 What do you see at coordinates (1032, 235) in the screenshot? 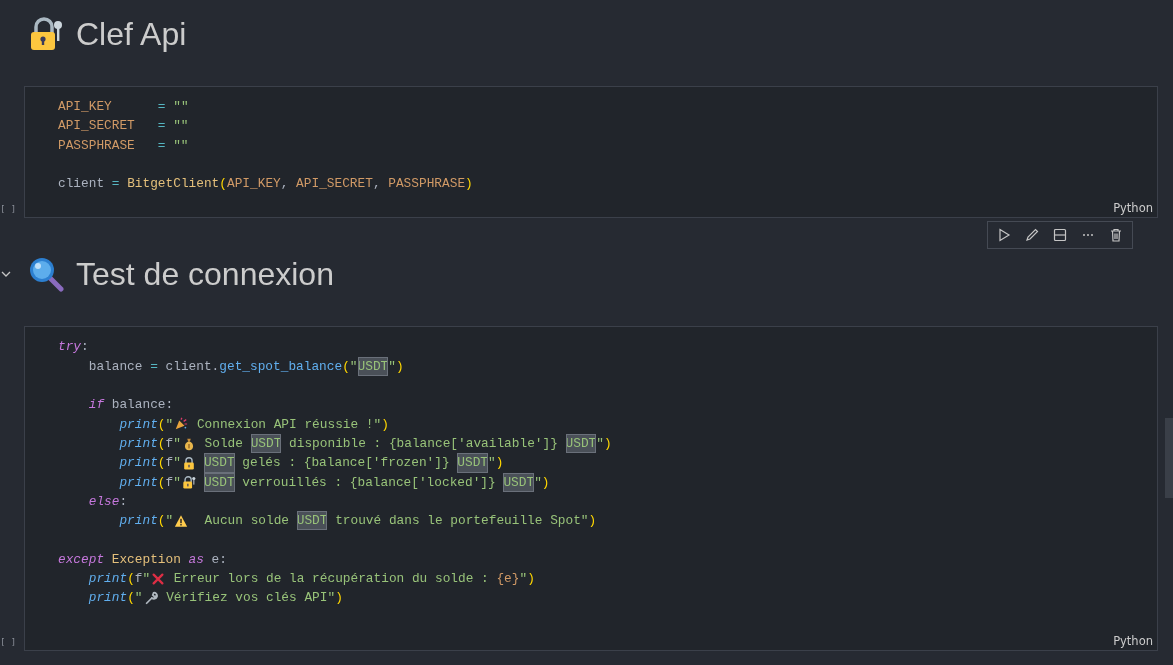
I see `pencil-icon` at bounding box center [1032, 235].